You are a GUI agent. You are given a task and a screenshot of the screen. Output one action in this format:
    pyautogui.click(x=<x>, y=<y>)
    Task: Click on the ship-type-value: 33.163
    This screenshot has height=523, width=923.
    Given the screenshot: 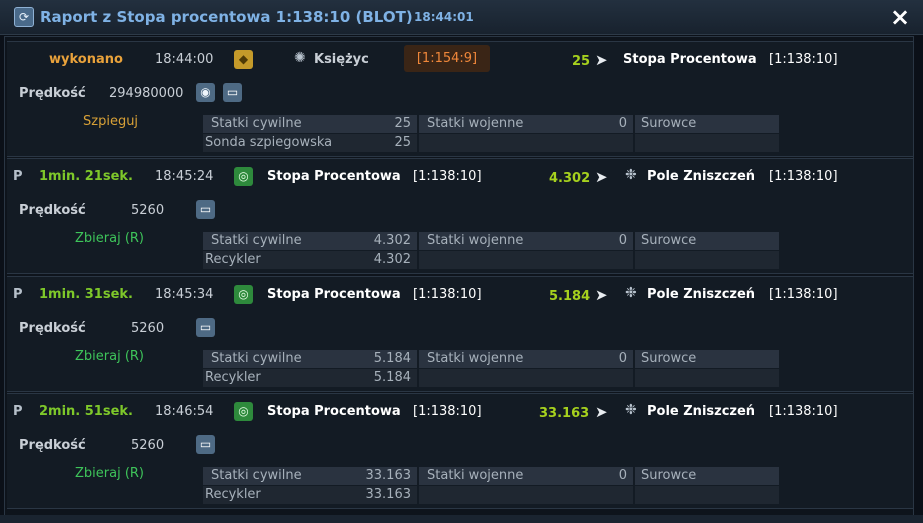 What is the action you would take?
    pyautogui.click(x=388, y=494)
    